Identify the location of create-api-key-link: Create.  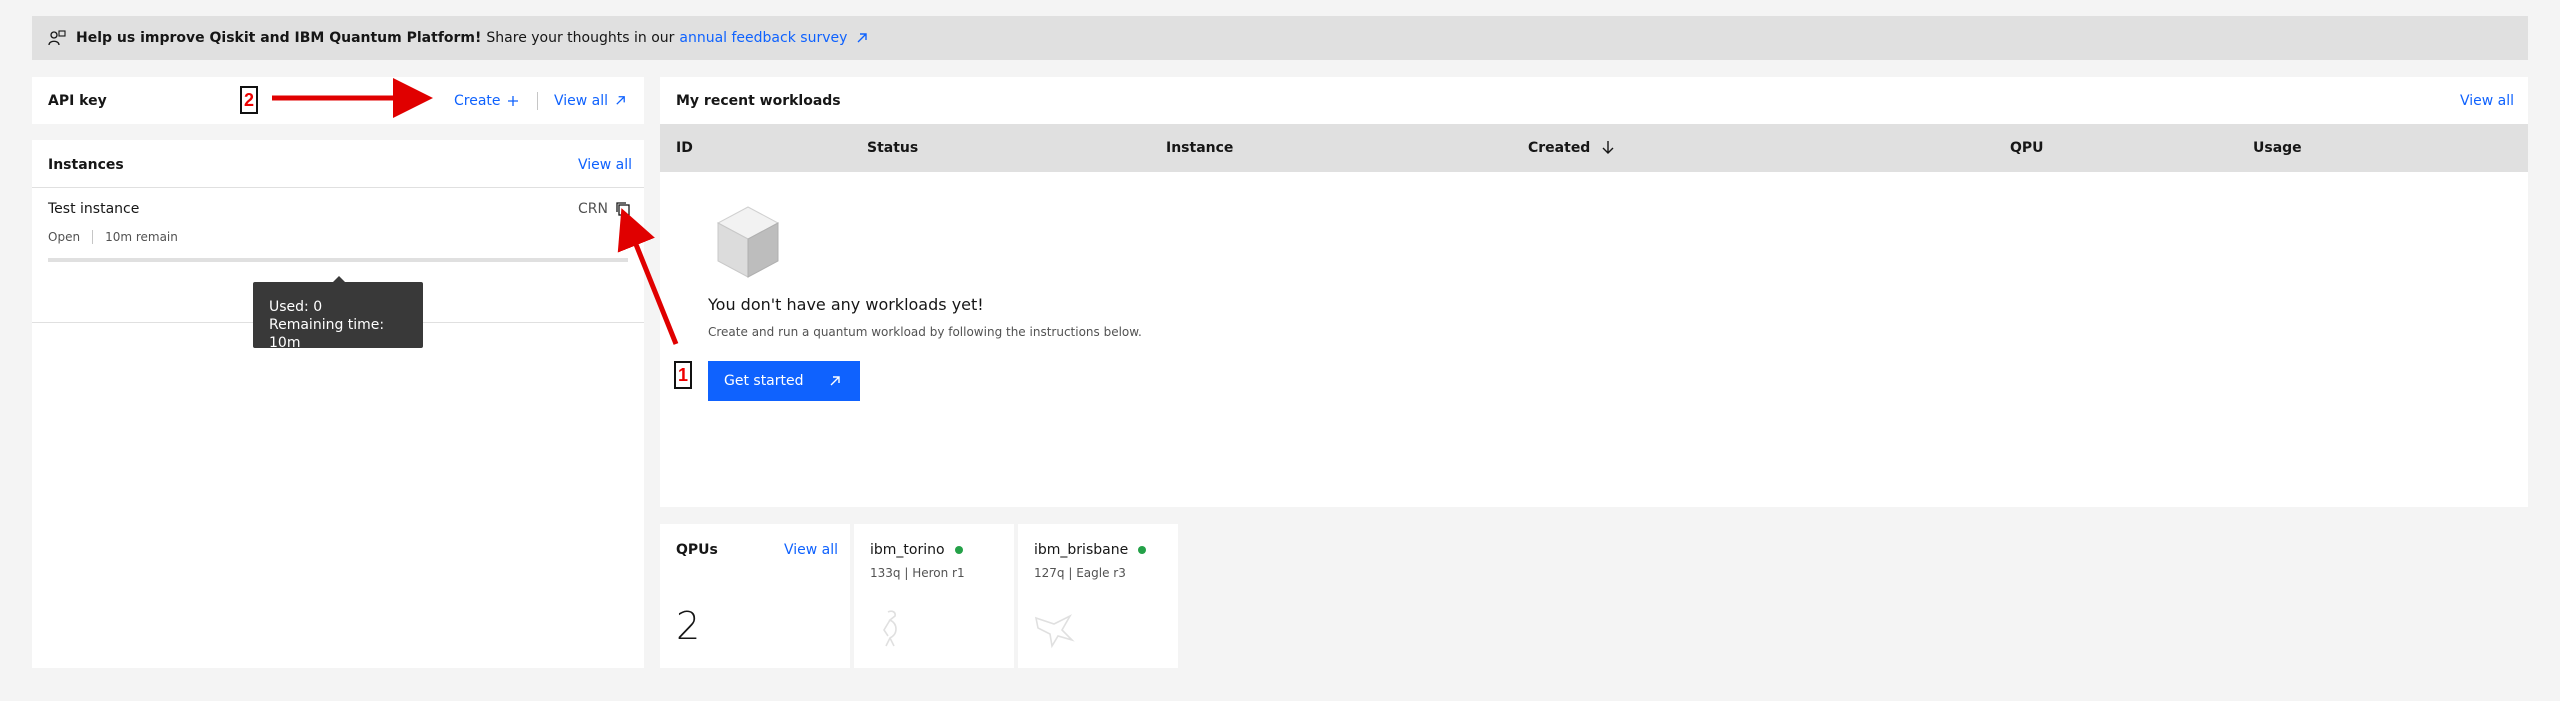
(477, 101).